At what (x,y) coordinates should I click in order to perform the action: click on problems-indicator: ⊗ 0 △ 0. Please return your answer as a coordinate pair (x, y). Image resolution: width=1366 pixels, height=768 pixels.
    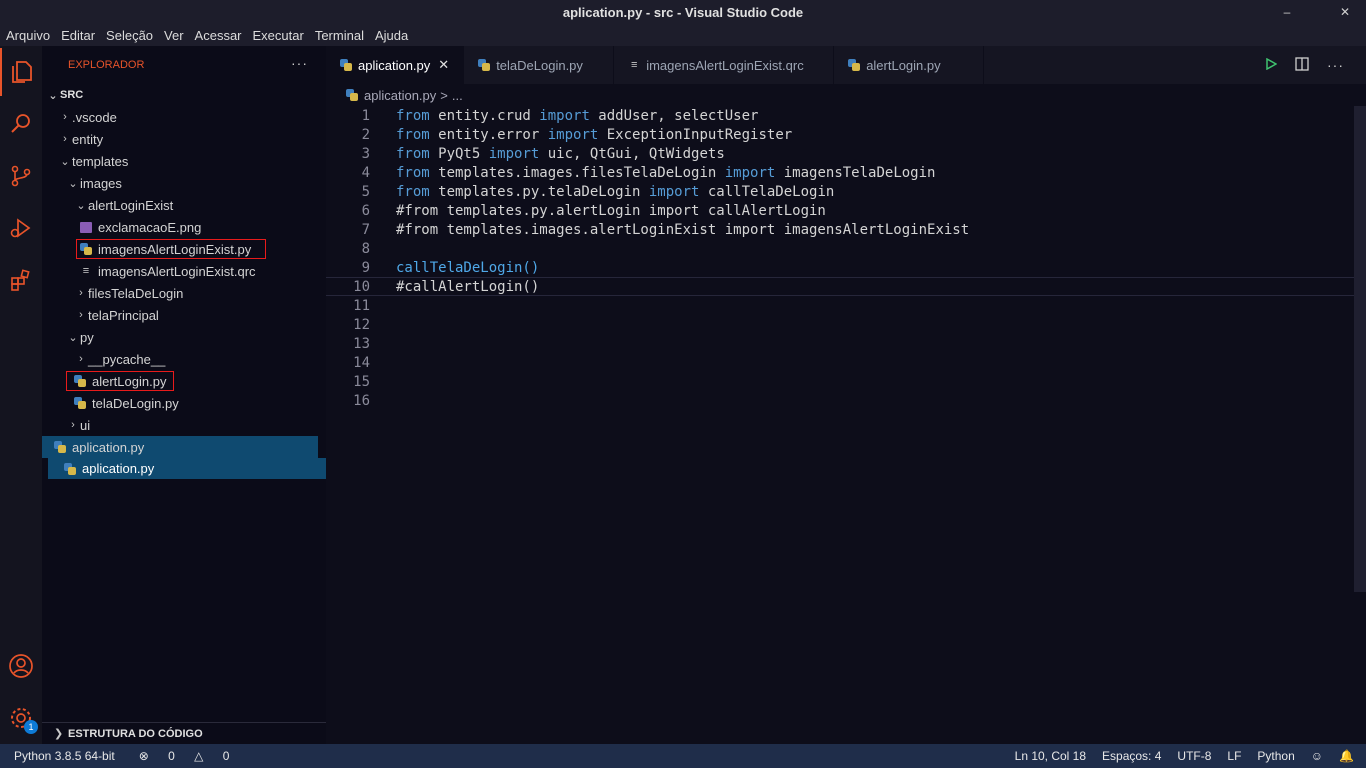
    Looking at the image, I should click on (184, 756).